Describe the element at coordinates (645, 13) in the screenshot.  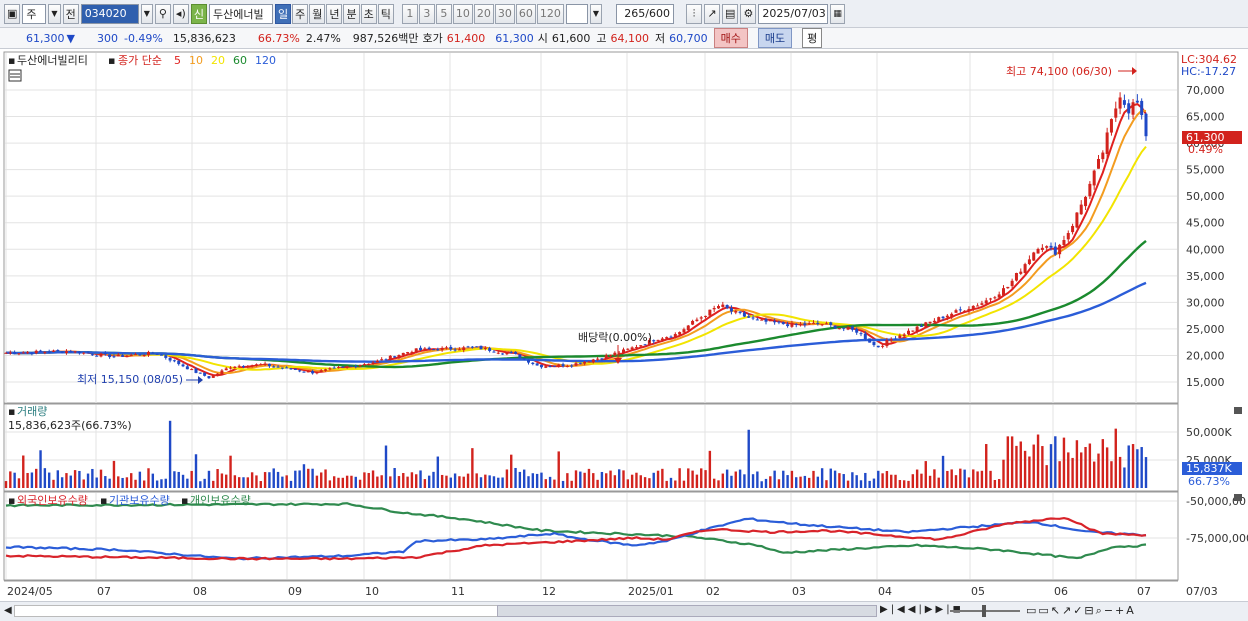
I see `count-input: 265/600` at that location.